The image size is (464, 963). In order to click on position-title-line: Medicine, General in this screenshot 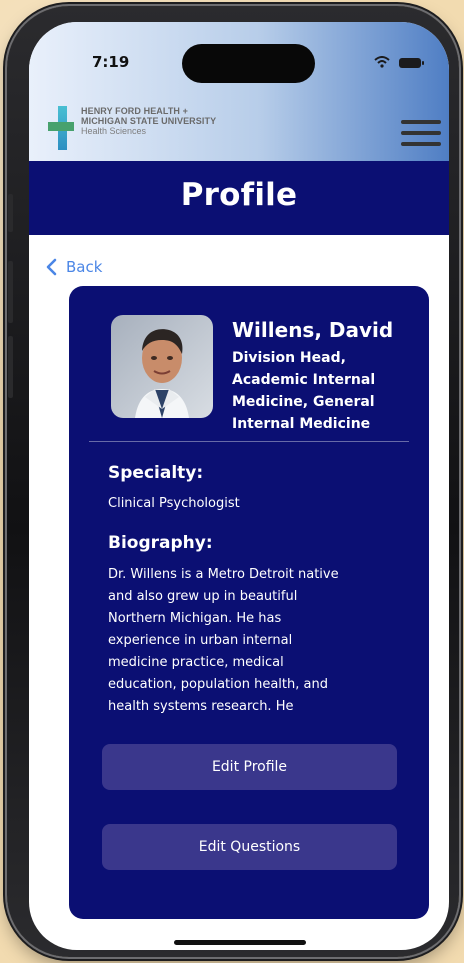, I will do `click(303, 402)`.